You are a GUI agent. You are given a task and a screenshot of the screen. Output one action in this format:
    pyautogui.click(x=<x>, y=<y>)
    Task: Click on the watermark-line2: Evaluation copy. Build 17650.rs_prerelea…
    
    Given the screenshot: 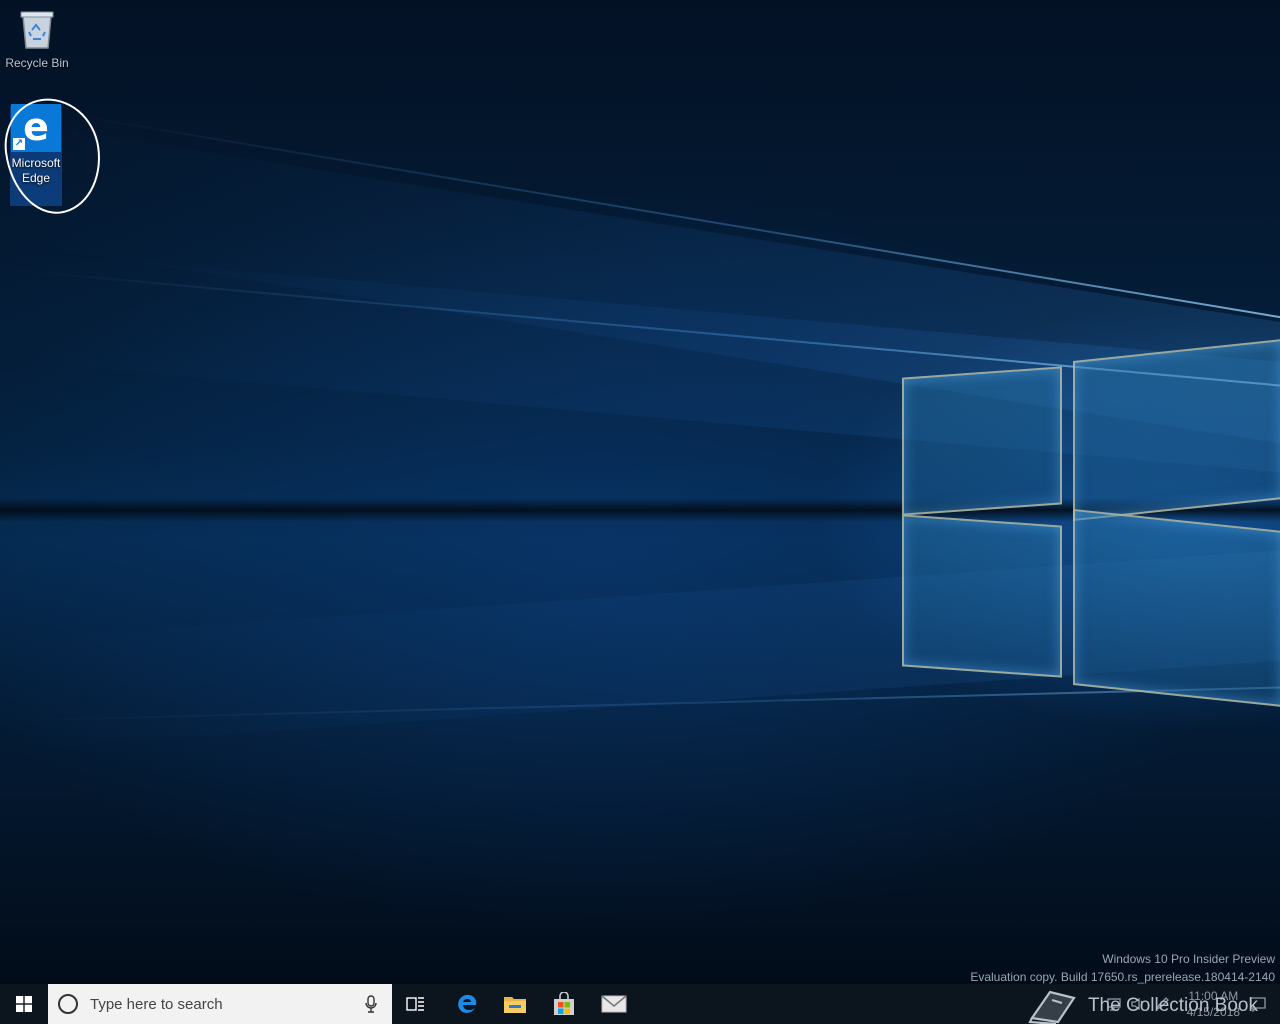 What is the action you would take?
    pyautogui.click(x=1122, y=977)
    